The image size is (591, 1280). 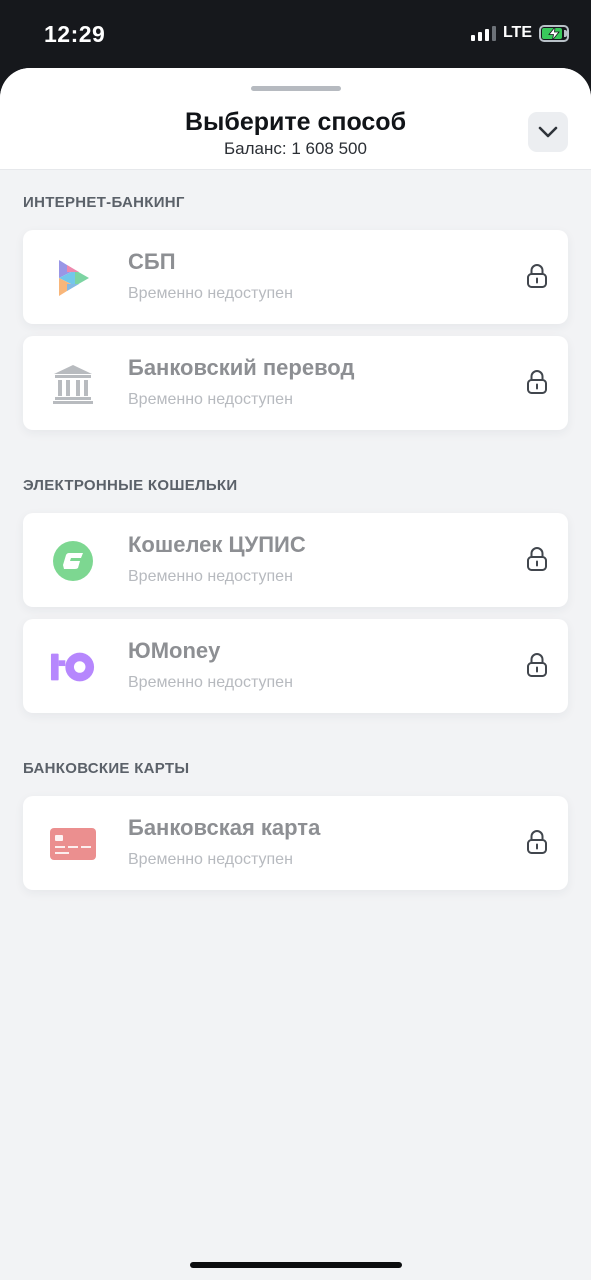 I want to click on sheet-grabber, so click(x=296, y=88).